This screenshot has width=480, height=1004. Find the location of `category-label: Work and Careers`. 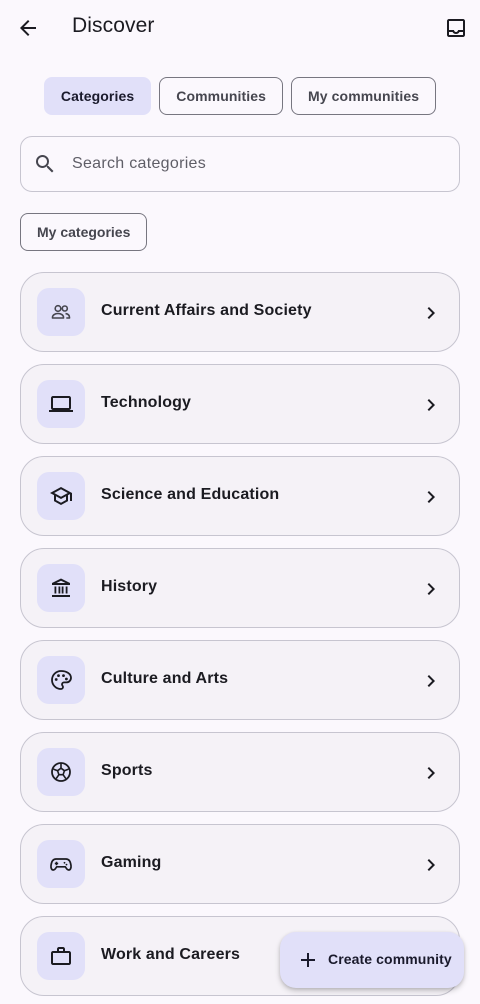

category-label: Work and Careers is located at coordinates (171, 954).